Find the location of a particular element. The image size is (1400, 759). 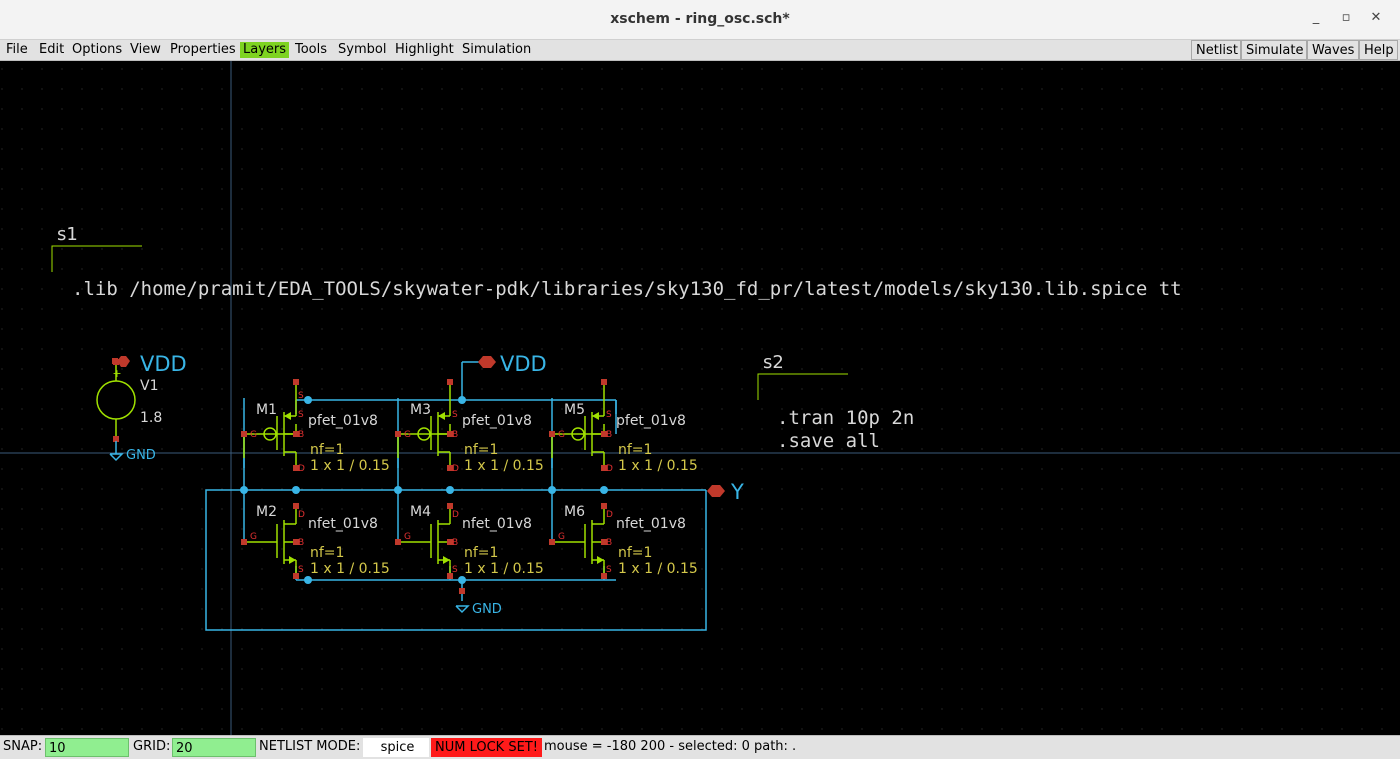

netlist-mode-select: spice is located at coordinates (396, 747).